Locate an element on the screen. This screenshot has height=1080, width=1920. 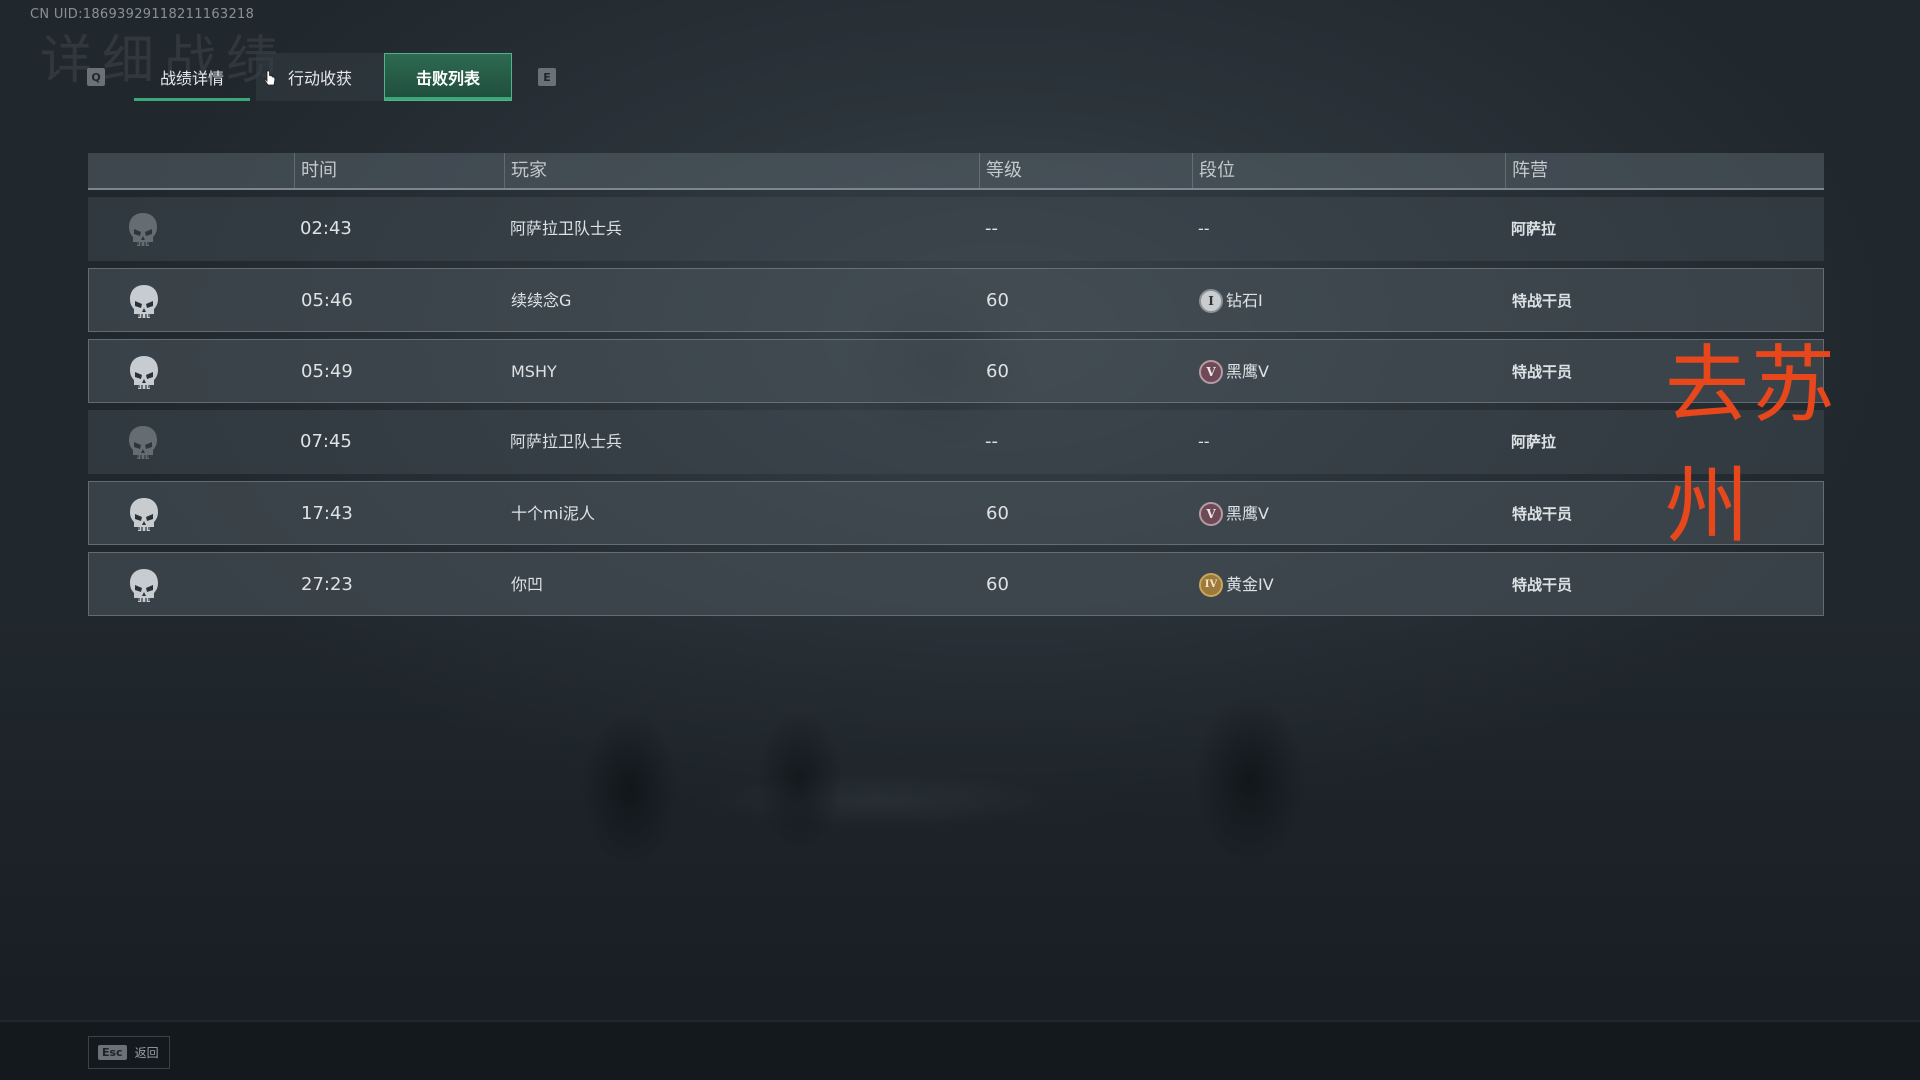
tab-bar: 战绩详情 行动收获 击败列表 is located at coordinates (320, 77).